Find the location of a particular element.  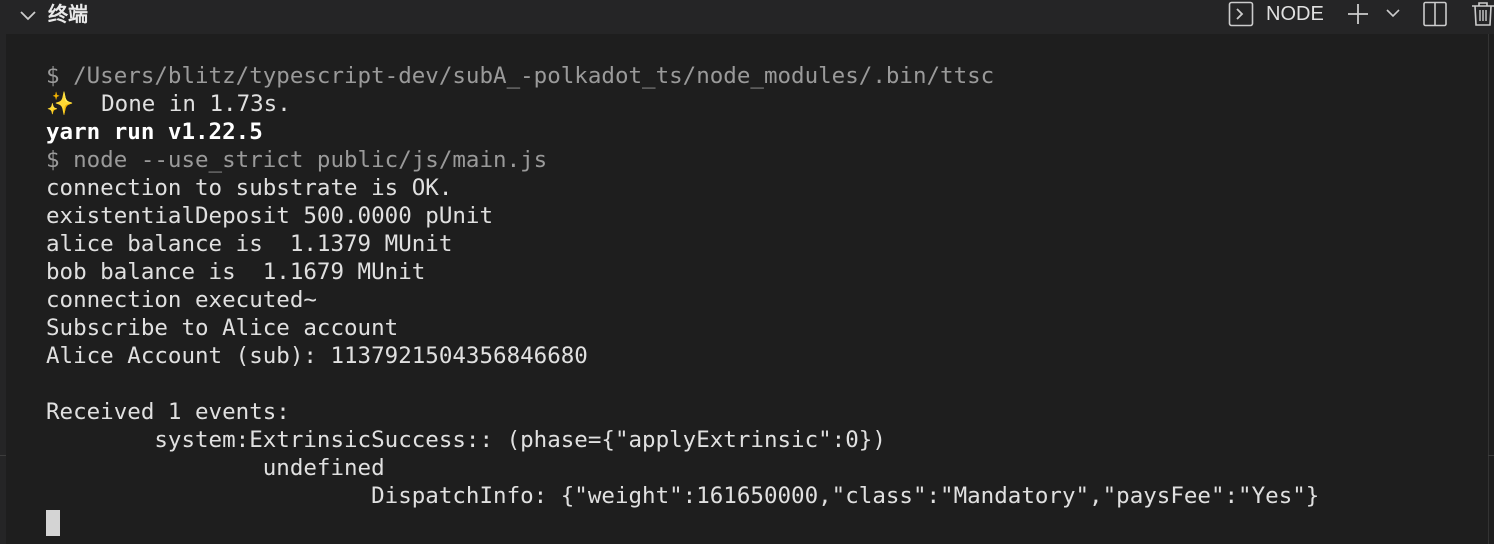

terminal-line: bob balance is 1.1679 MUnit is located at coordinates (760, 272).